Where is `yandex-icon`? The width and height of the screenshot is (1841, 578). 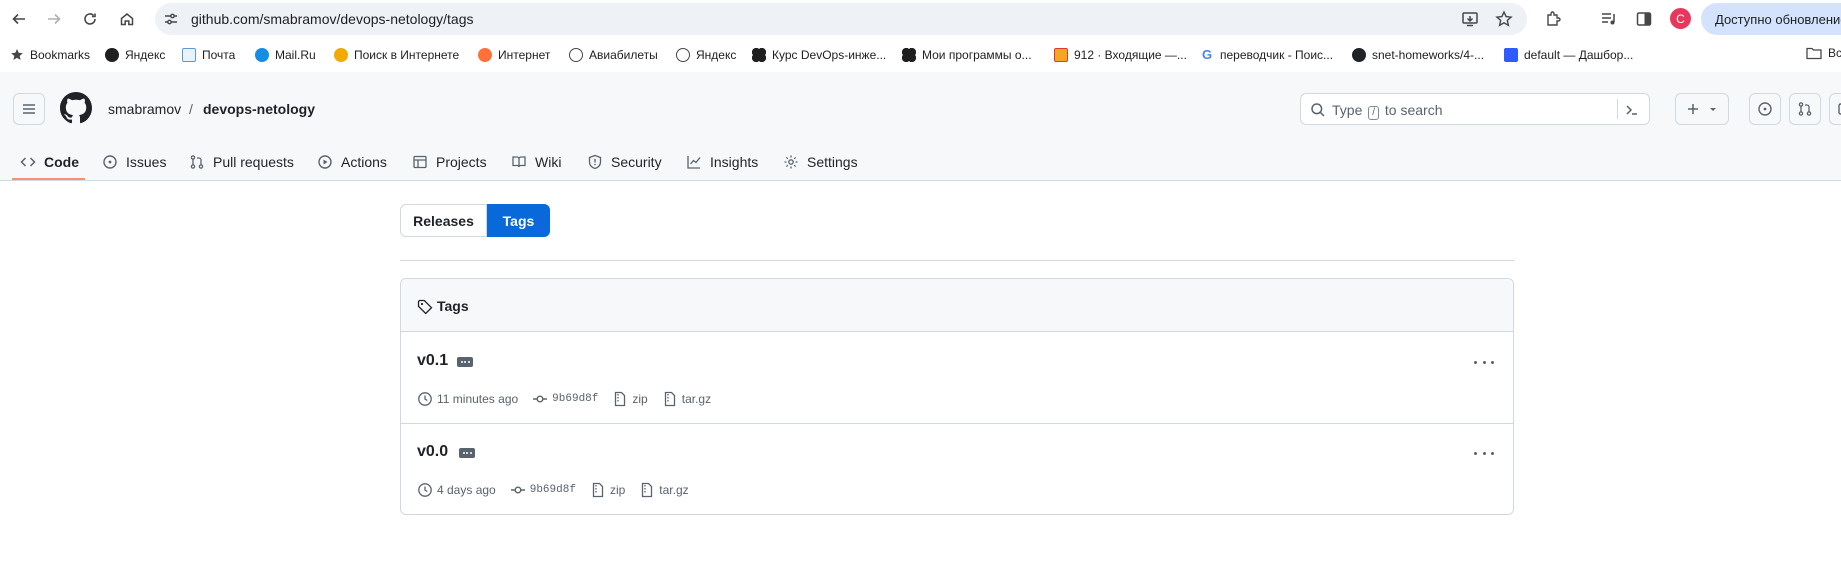 yandex-icon is located at coordinates (112, 55).